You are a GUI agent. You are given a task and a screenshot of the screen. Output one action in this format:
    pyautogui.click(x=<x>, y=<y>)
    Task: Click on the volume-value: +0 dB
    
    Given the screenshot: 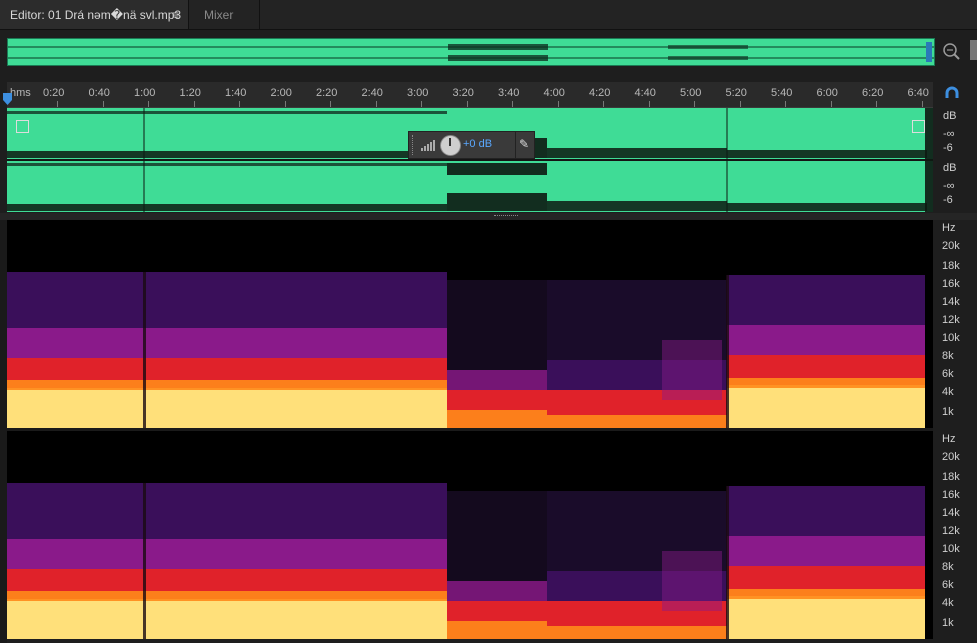 What is the action you would take?
    pyautogui.click(x=477, y=144)
    